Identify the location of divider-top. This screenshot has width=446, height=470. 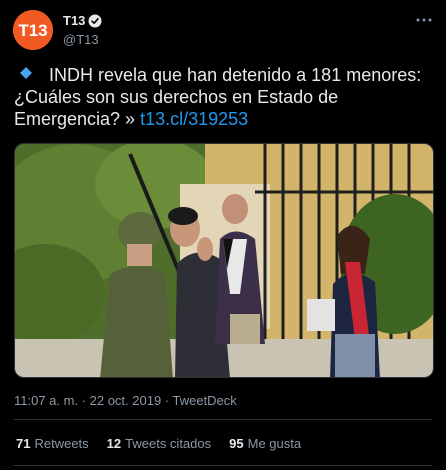
(223, 419).